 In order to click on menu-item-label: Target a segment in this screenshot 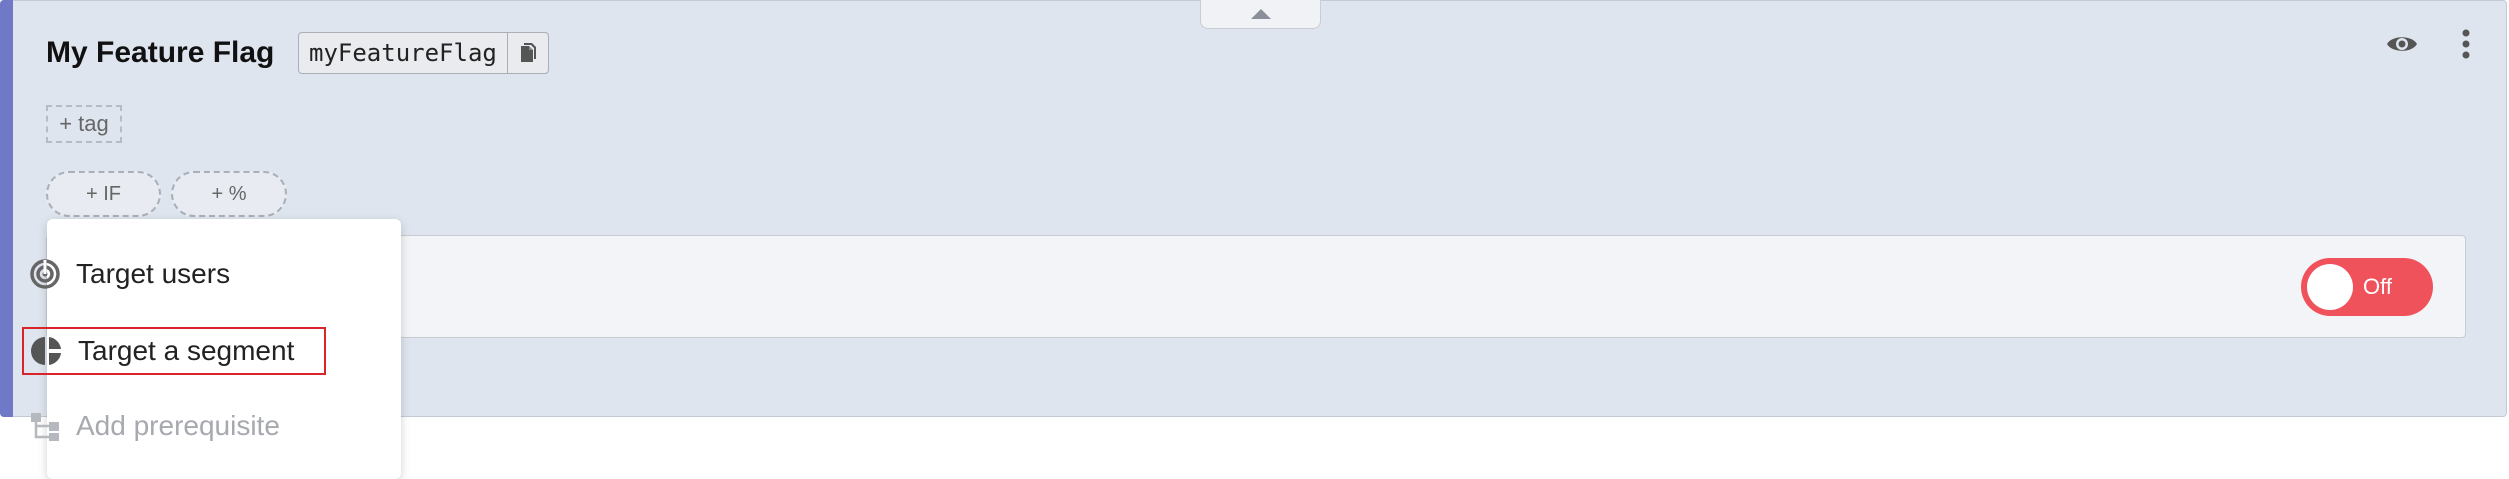, I will do `click(186, 350)`.